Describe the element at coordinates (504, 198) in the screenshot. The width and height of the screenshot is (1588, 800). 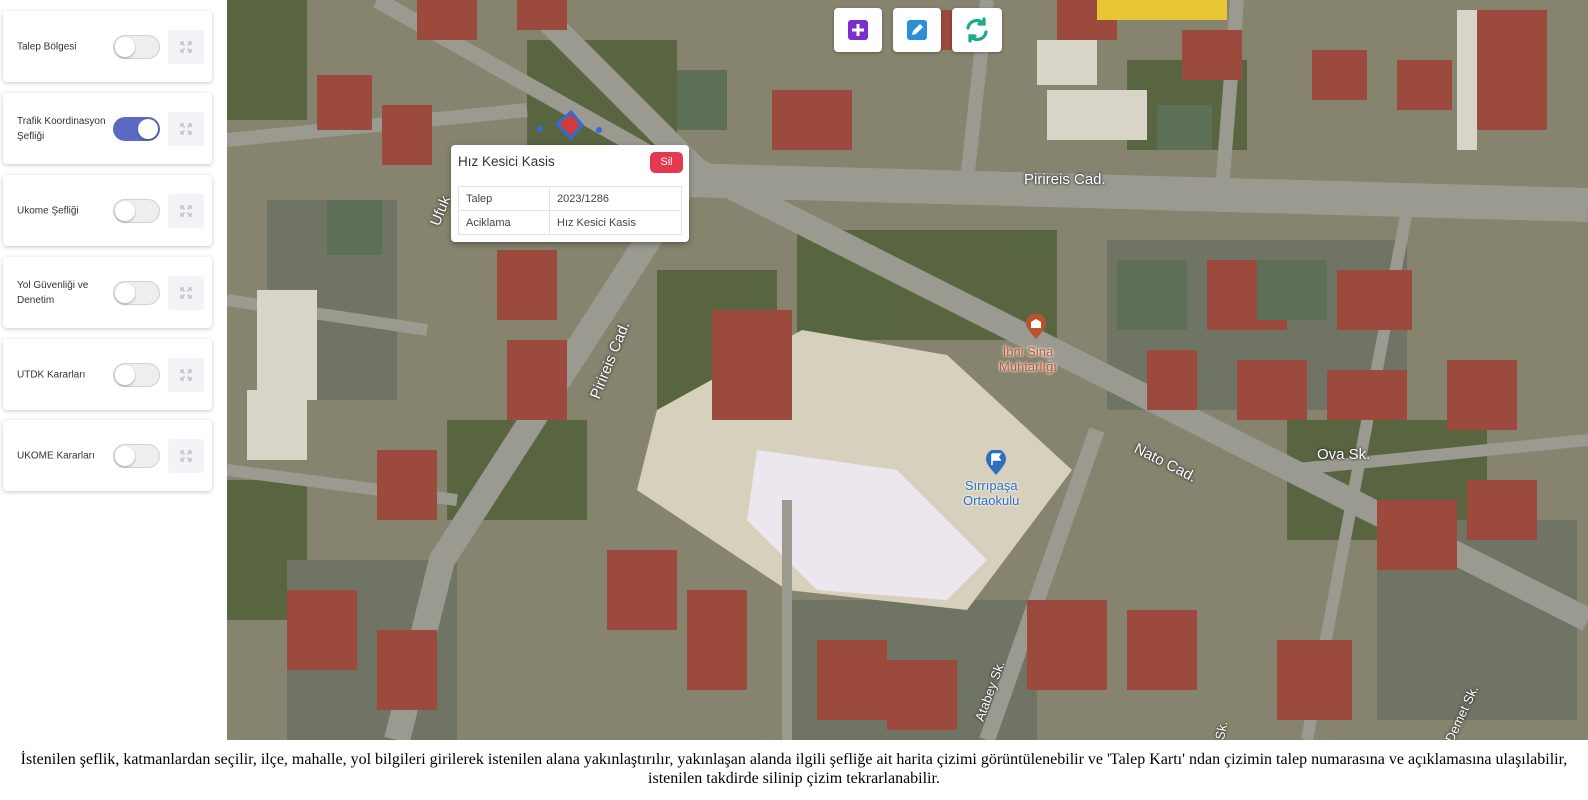
I see `table-key: Talep` at that location.